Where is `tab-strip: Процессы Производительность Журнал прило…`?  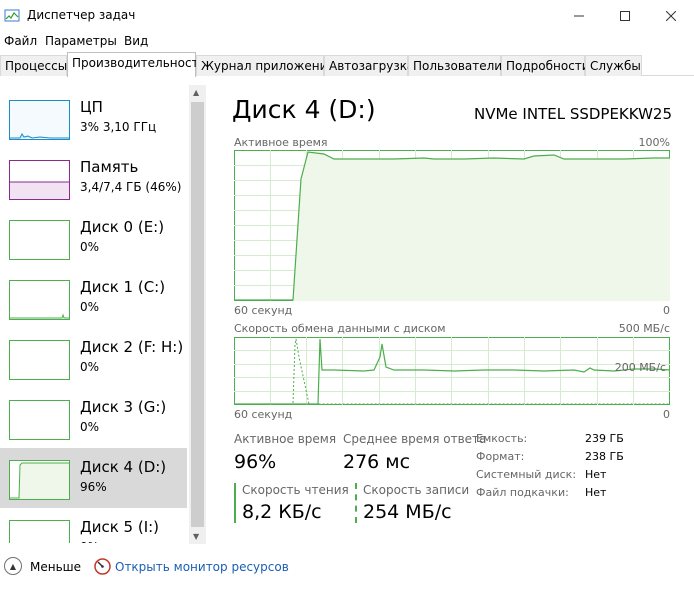 tab-strip: Процессы Производительность Журнал прило… is located at coordinates (347, 64).